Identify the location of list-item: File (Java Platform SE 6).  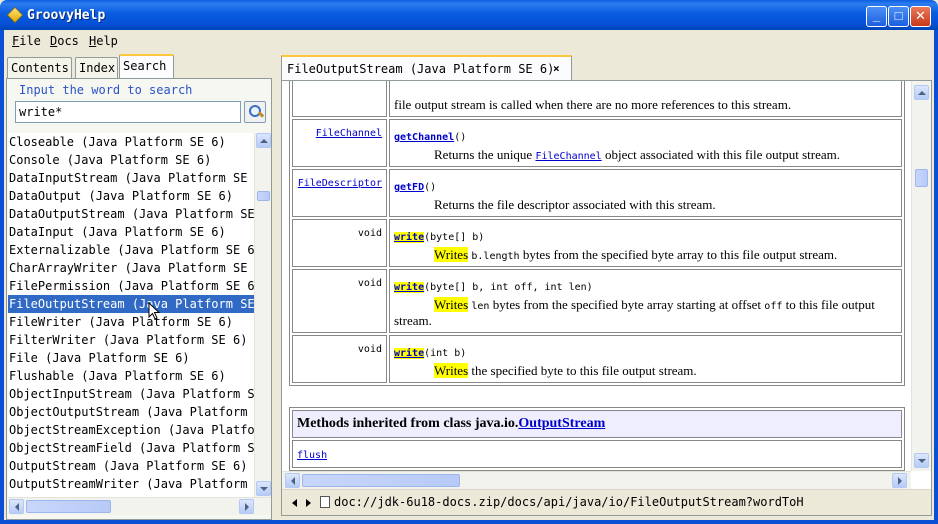
(131, 358).